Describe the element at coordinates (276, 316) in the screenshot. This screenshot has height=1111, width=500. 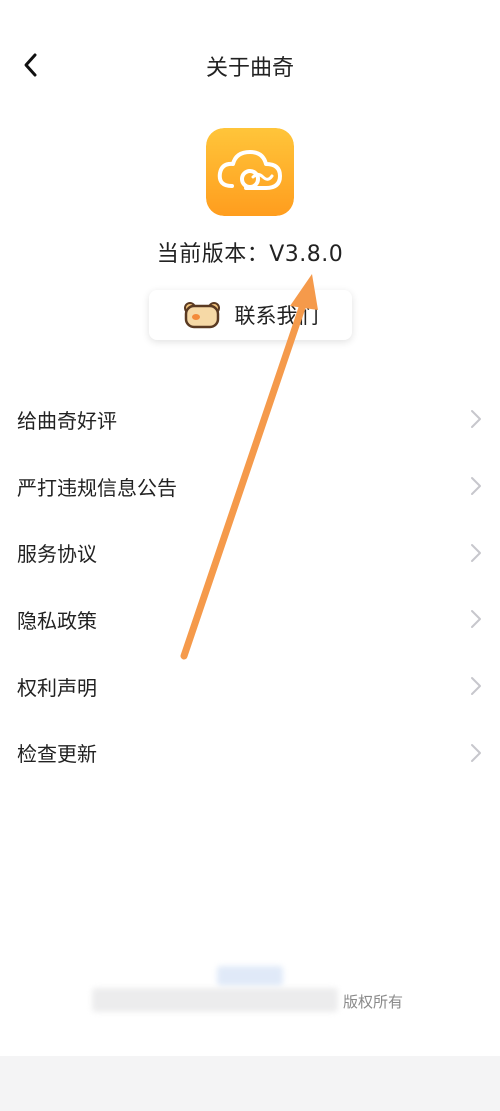
I see `contact-us-label: 联系我们` at that location.